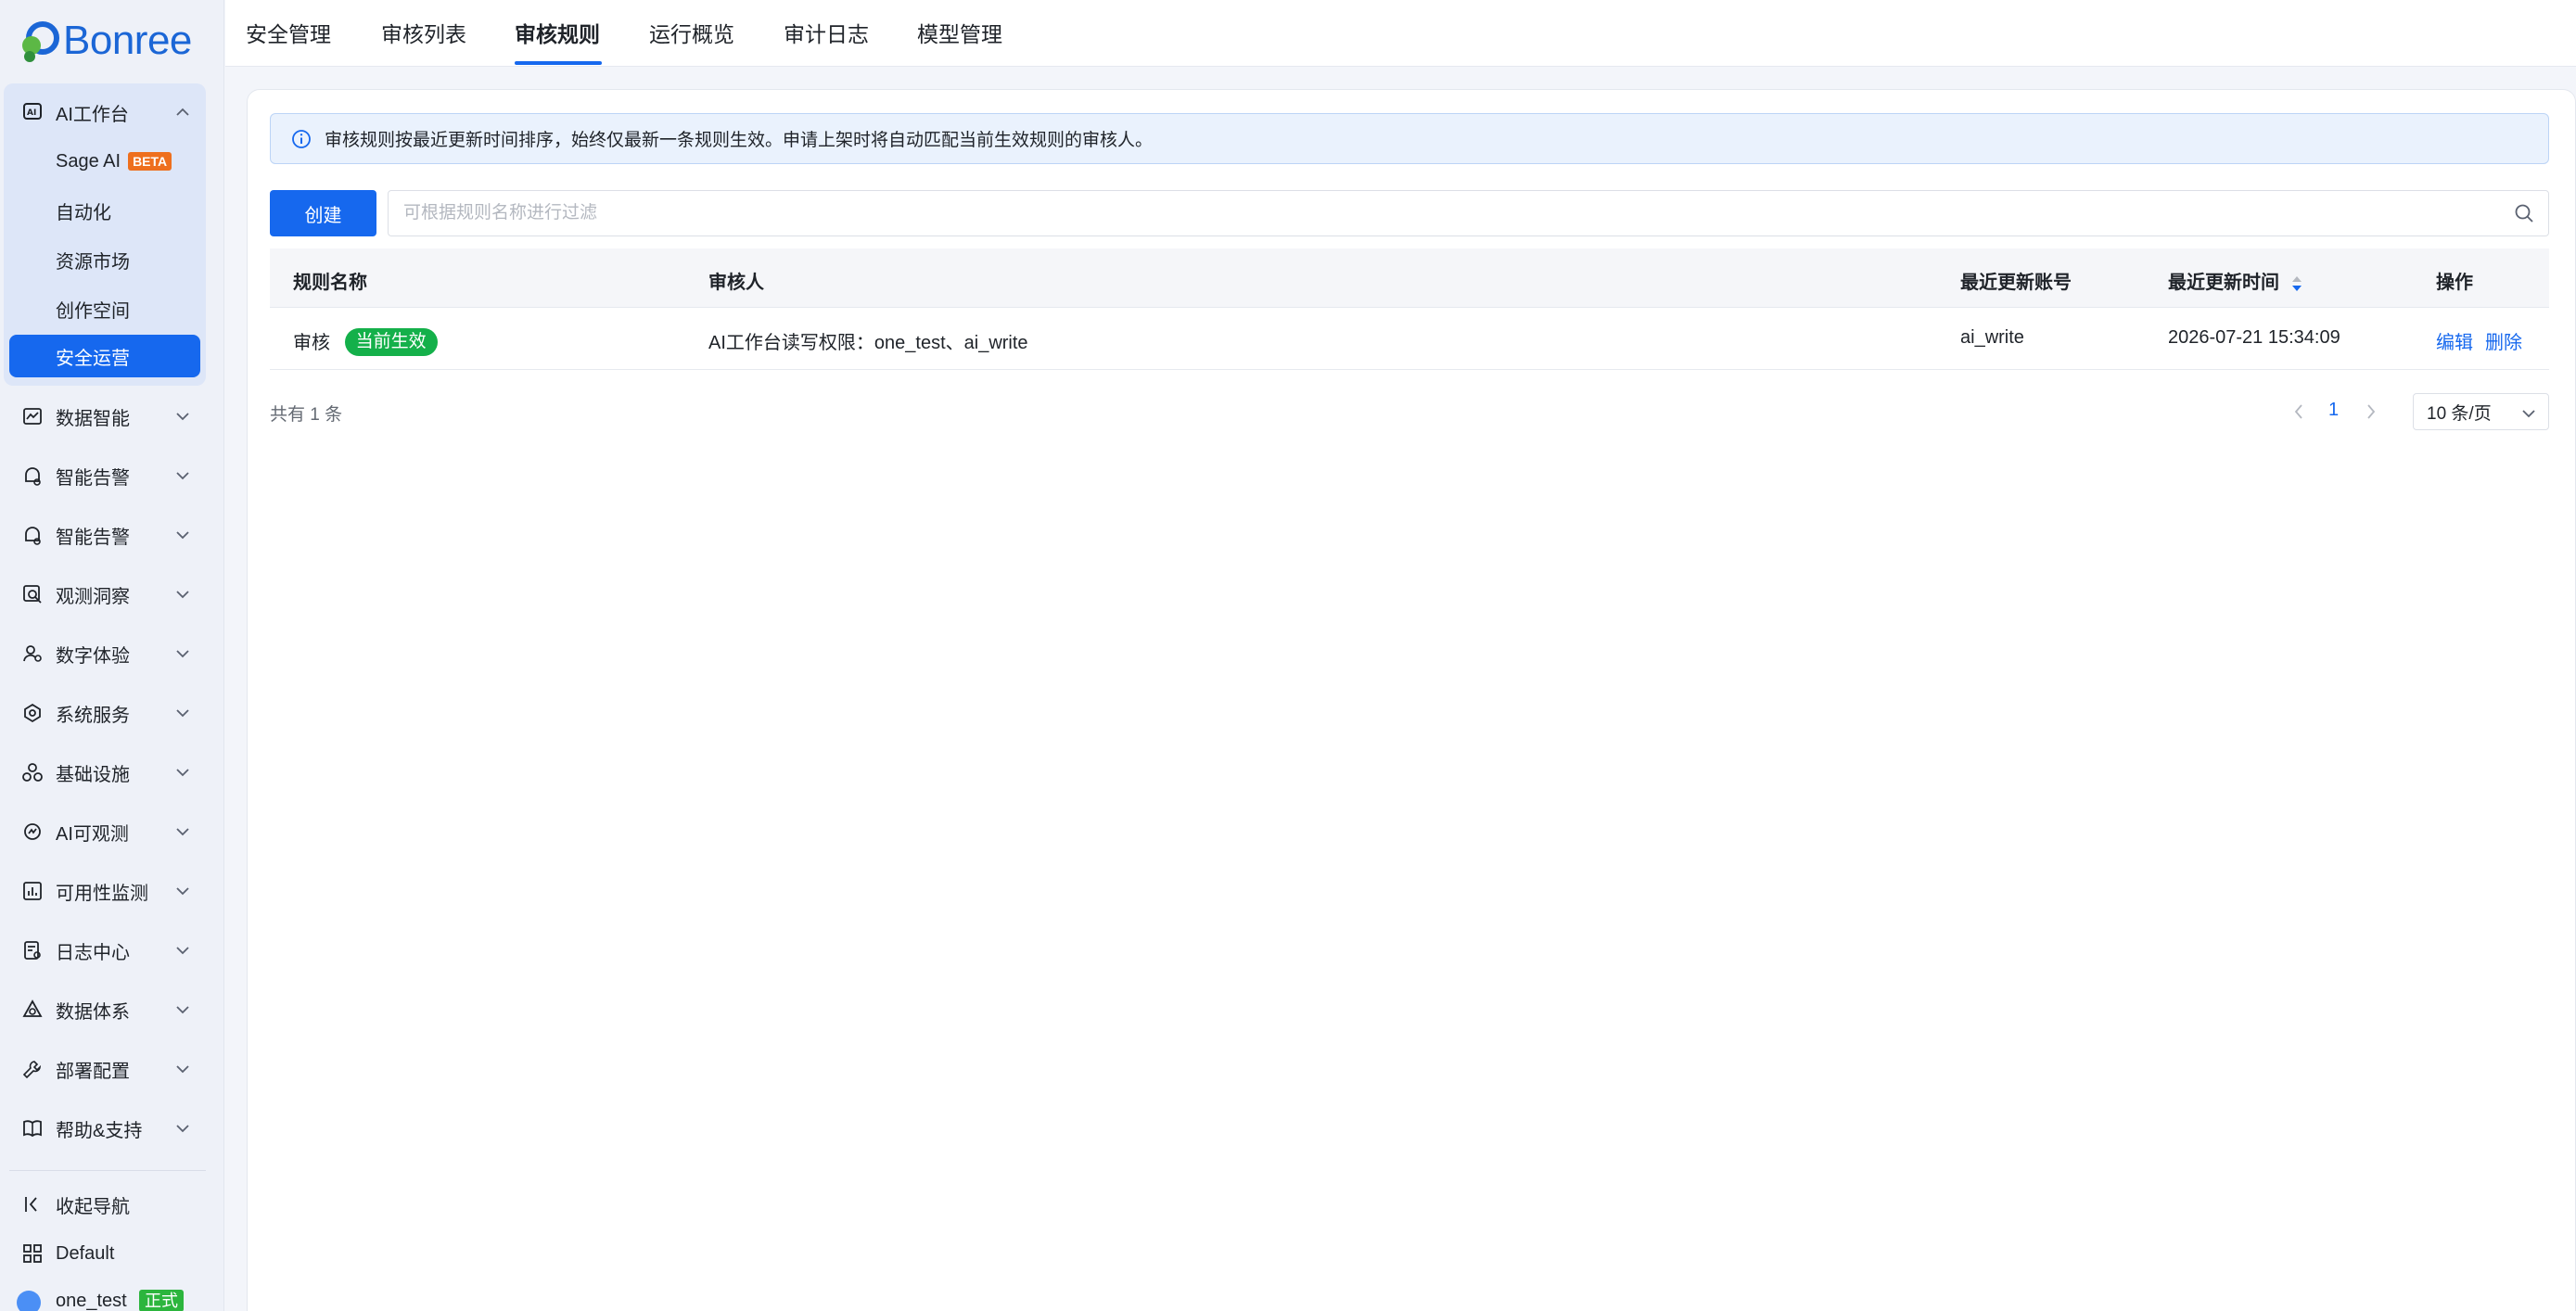  I want to click on ai-workbench-icon: AI, so click(32, 112).